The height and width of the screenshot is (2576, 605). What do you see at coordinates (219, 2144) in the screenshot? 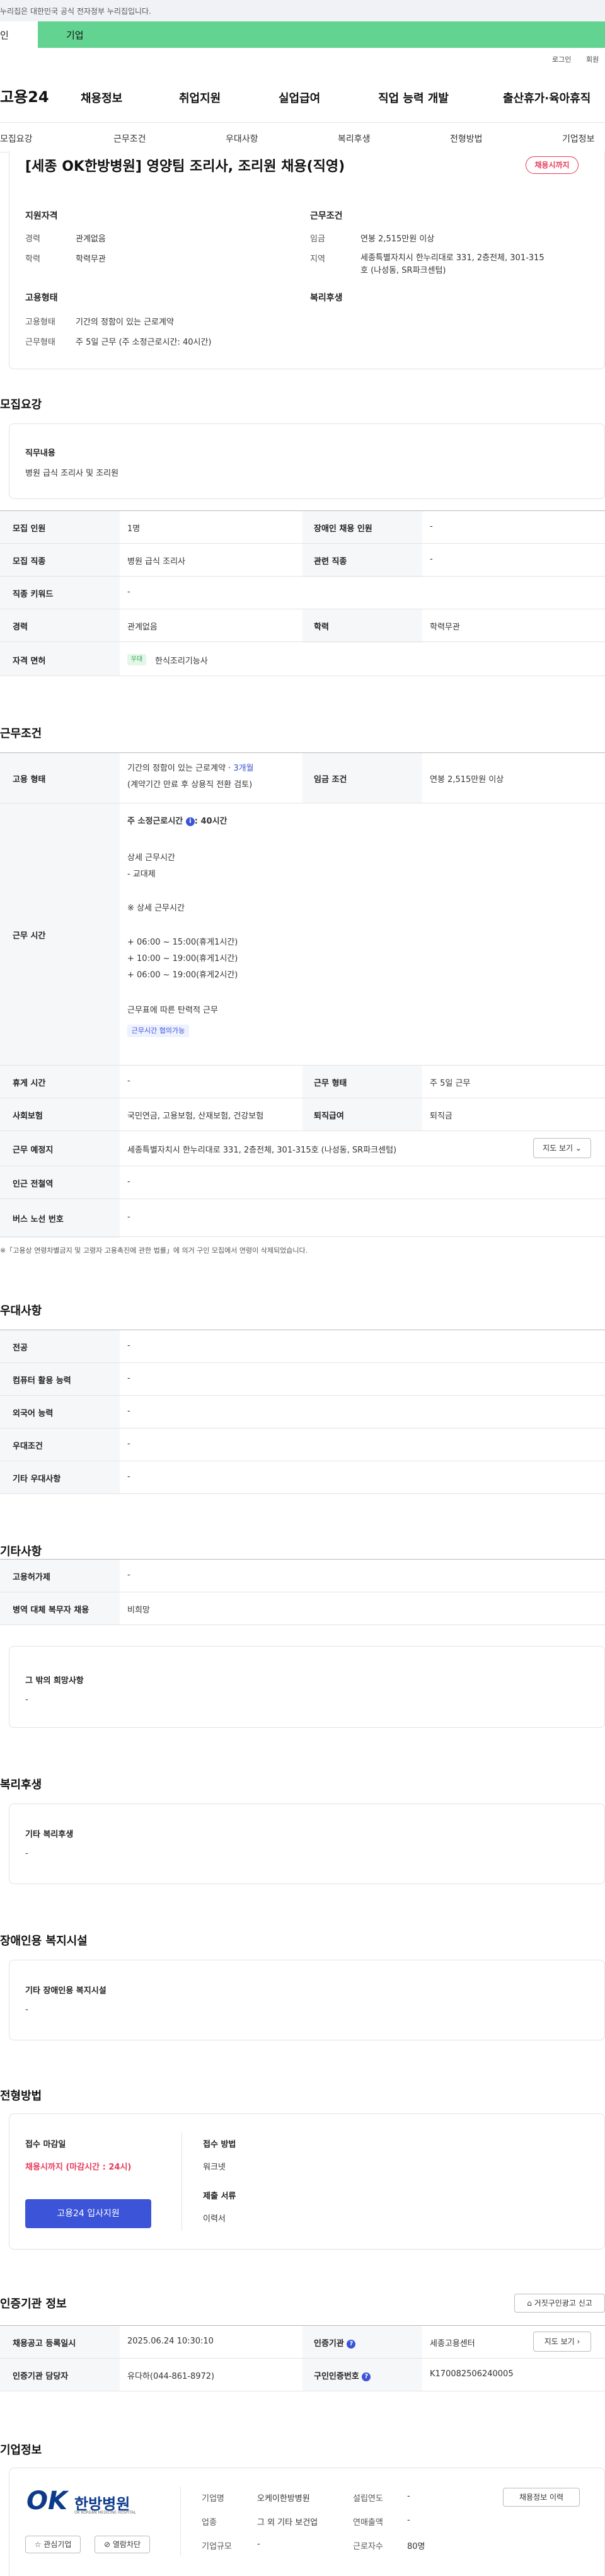
I see `method-label: 접수 방법` at bounding box center [219, 2144].